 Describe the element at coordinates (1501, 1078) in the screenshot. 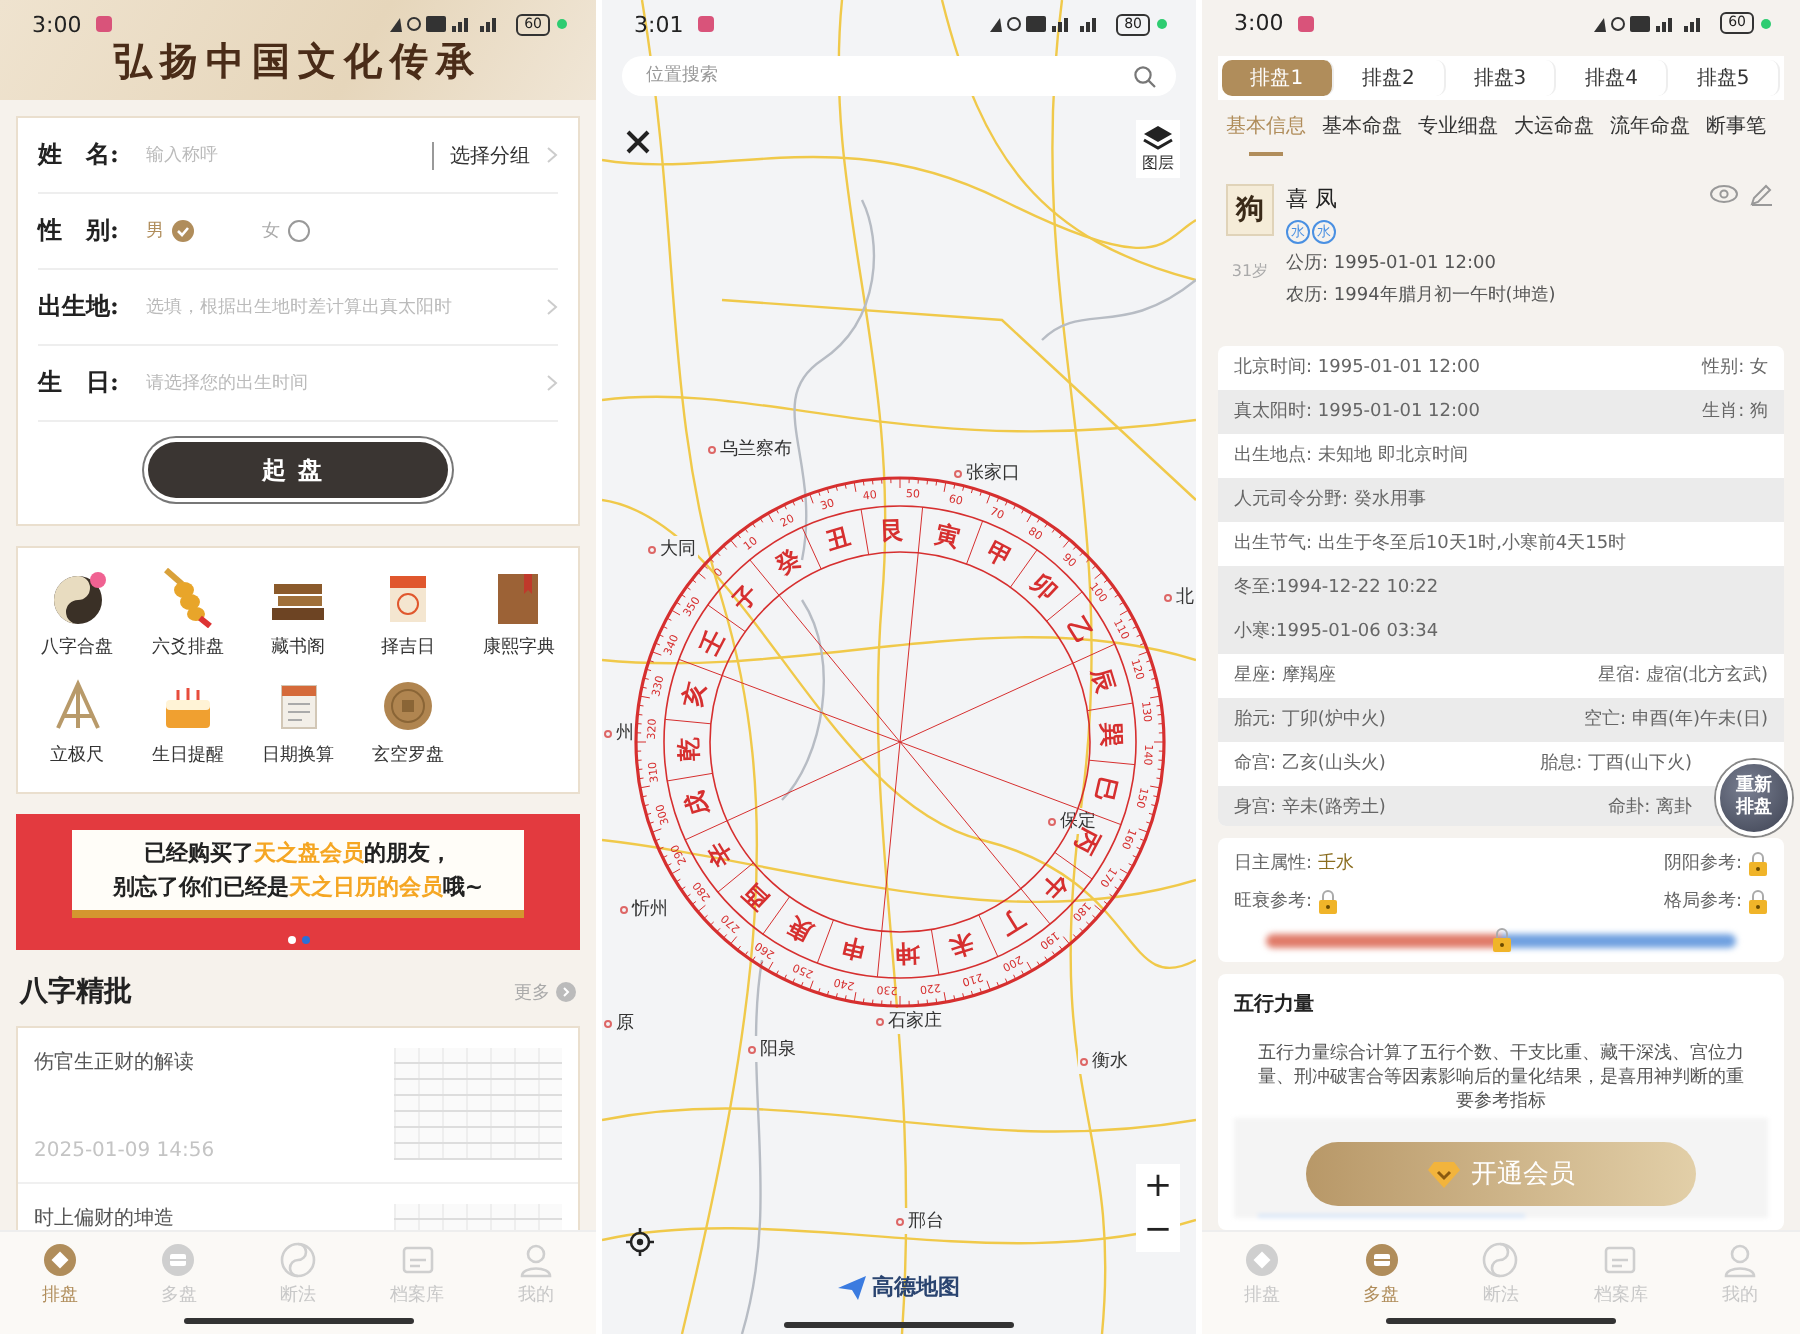

I see `description-text: 五行力量综合计算了五行个数、干支比重、藏干深浅、宫位力量、刑冲破害合等因素影响后的量化结果，是喜用神判断的重要参考指标` at that location.